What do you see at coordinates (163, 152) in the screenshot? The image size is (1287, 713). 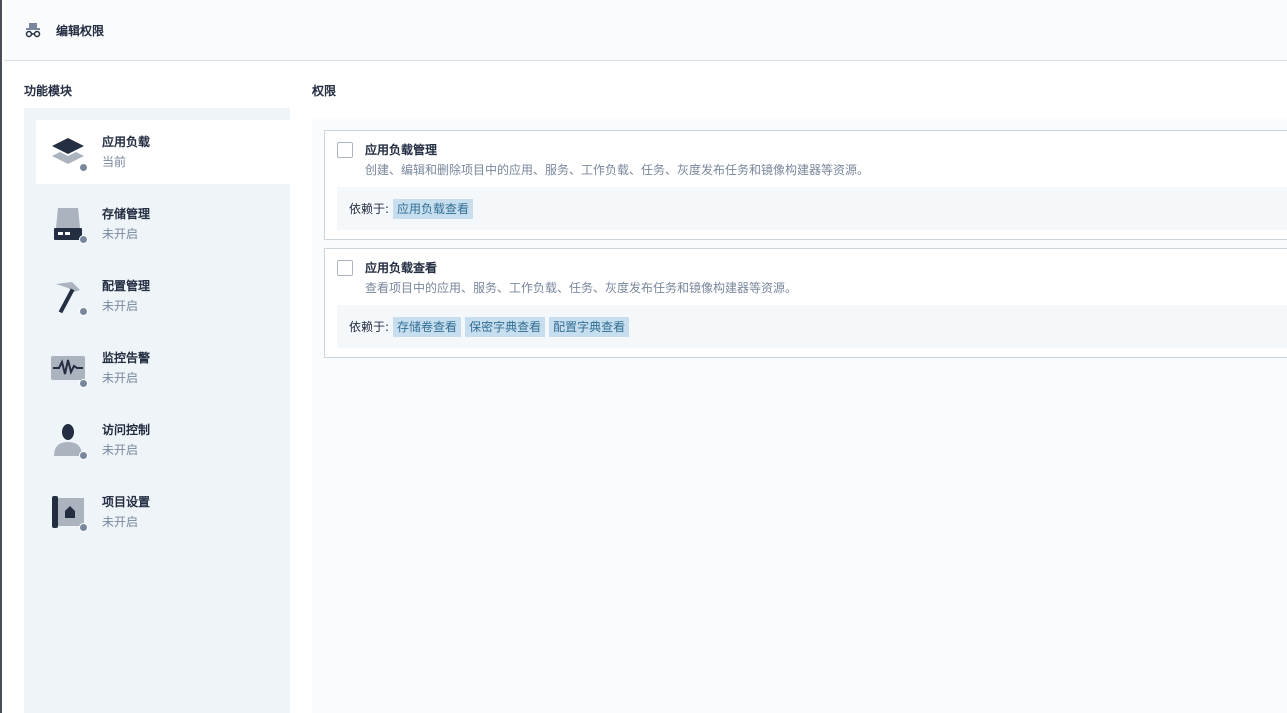 I see `module-item-app-workloads: 应用负载 当前` at bounding box center [163, 152].